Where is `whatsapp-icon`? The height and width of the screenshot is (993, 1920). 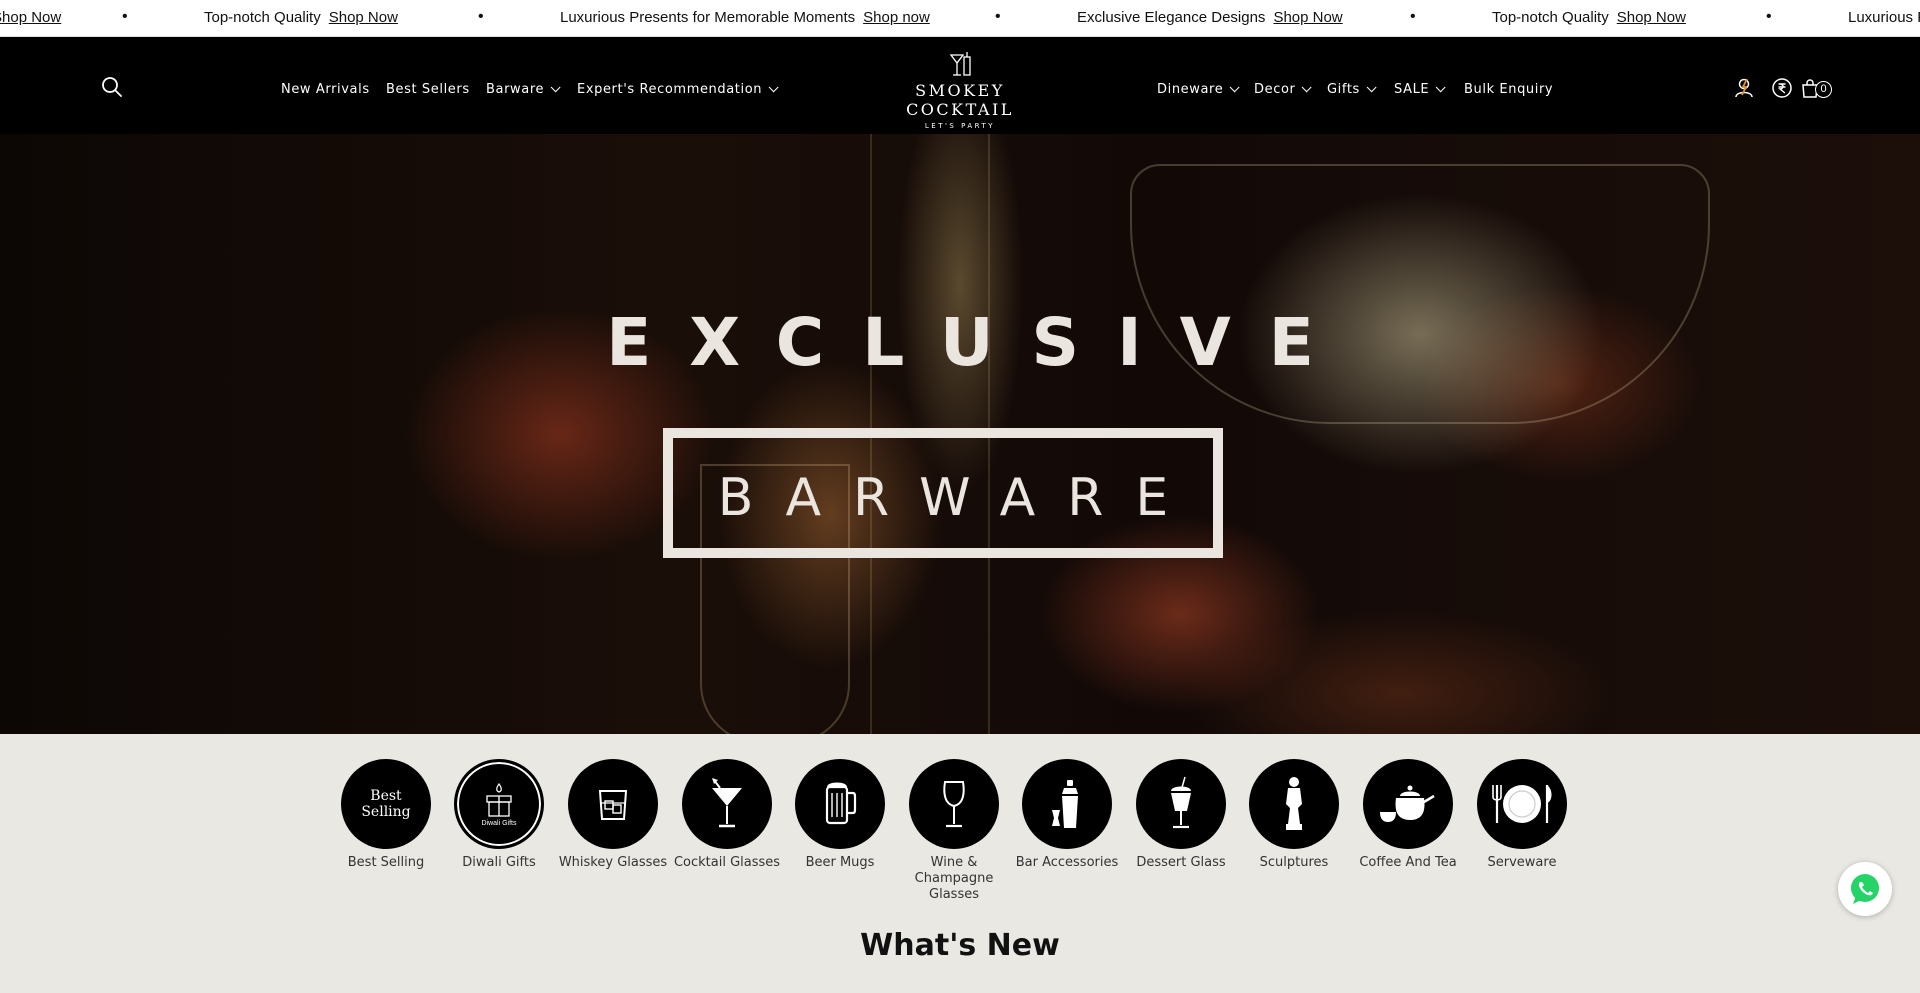
whatsapp-icon is located at coordinates (1865, 889).